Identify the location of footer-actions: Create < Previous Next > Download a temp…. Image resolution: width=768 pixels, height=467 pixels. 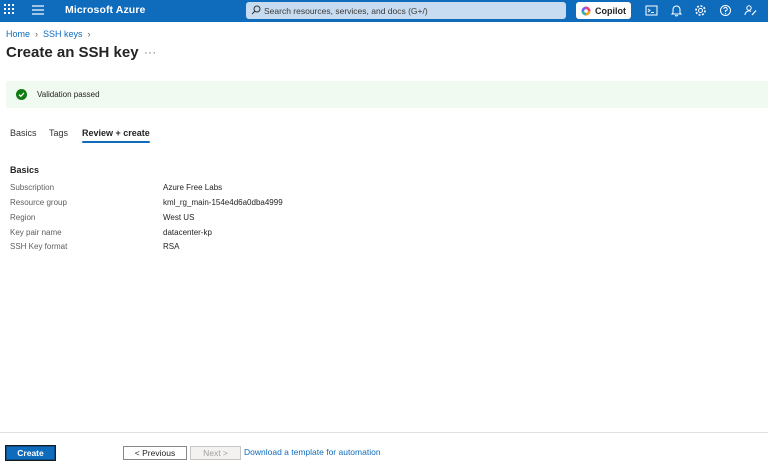
(384, 449).